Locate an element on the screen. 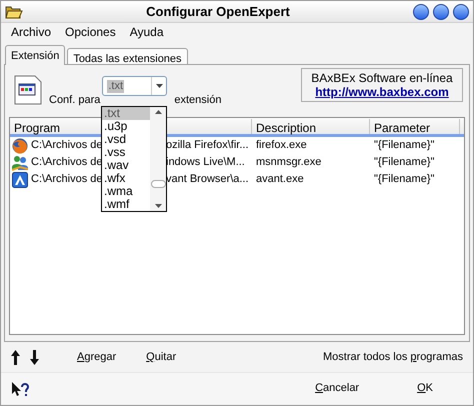  scroll-up-icon is located at coordinates (158, 112).